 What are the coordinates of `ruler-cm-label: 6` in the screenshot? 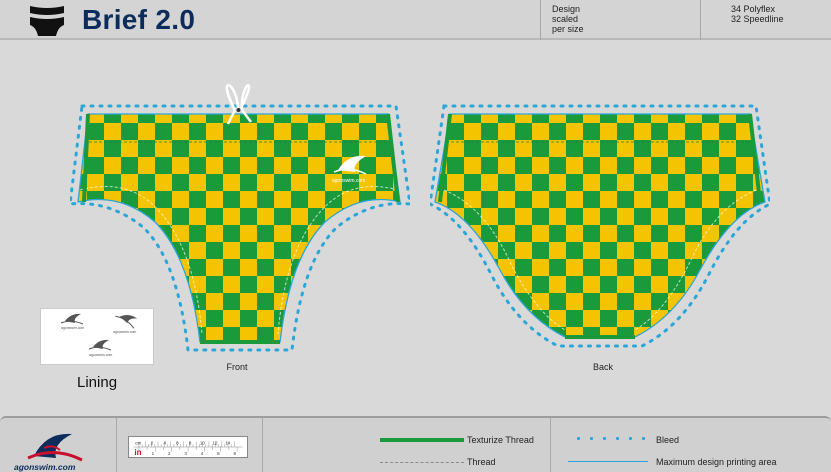 It's located at (177, 442).